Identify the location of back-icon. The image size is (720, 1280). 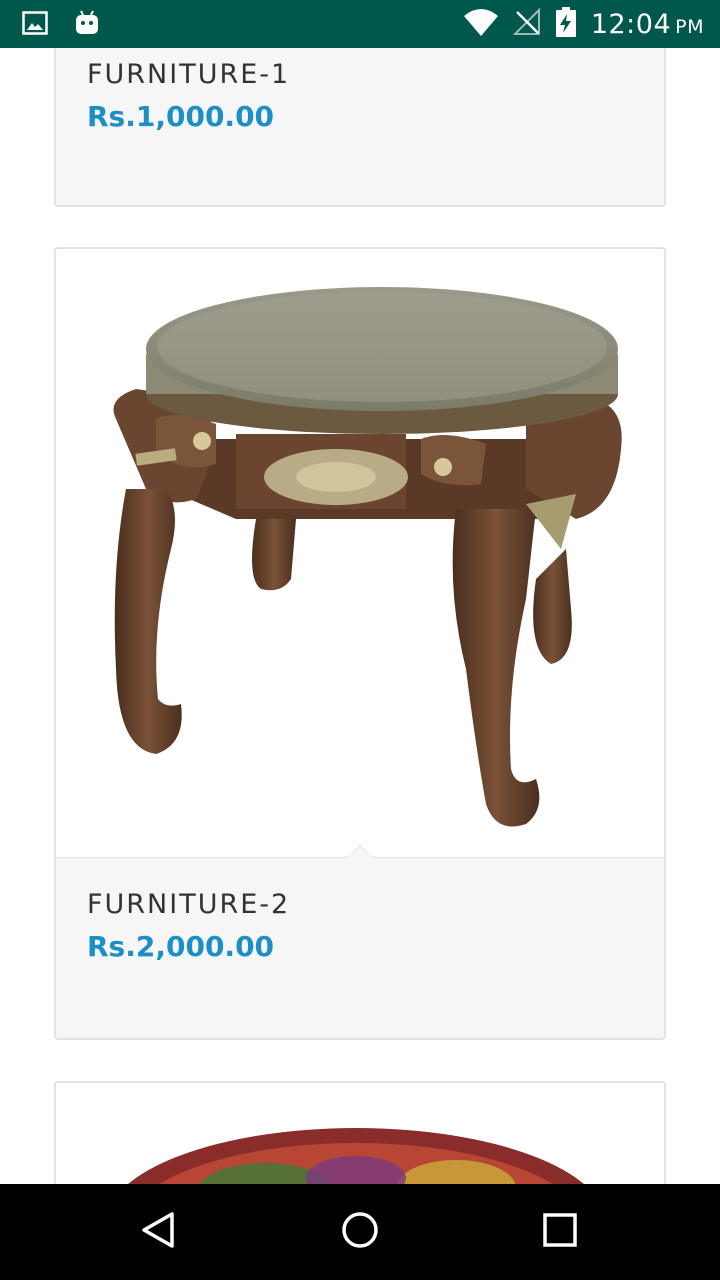
(160, 1232).